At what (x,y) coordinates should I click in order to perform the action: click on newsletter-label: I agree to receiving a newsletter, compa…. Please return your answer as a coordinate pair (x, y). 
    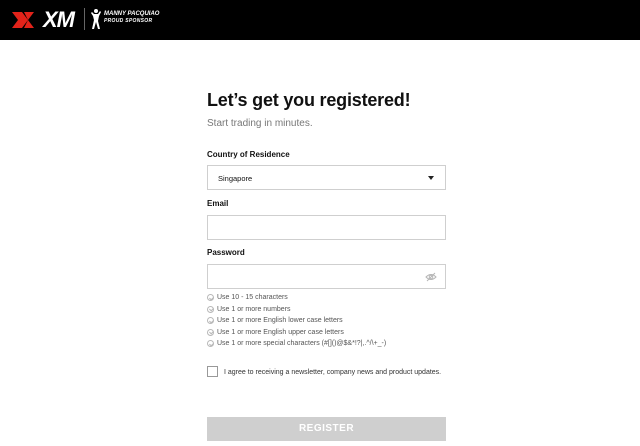
    Looking at the image, I should click on (333, 372).